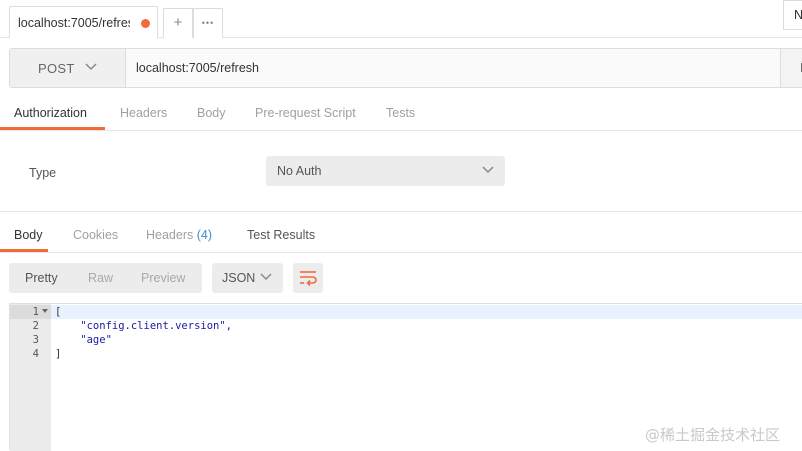 The height and width of the screenshot is (451, 802). I want to click on view-mode-group: Pretty Raw Preview, so click(105, 278).